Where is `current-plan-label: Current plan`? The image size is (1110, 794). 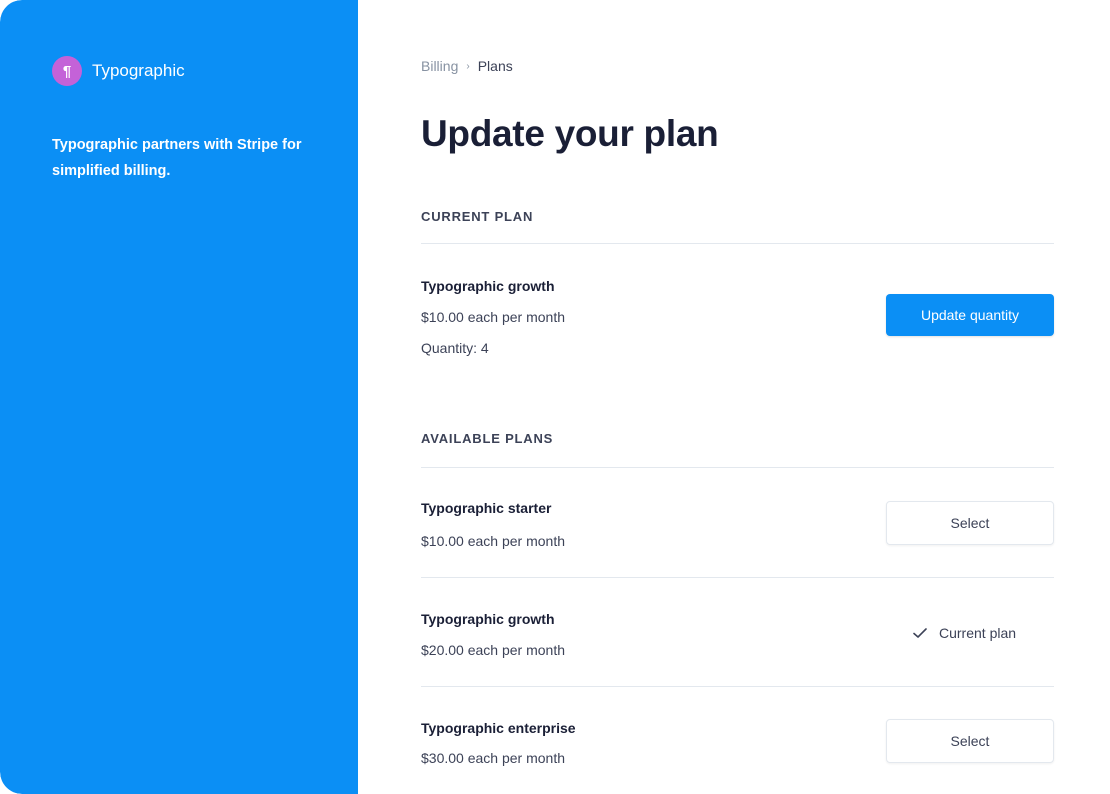
current-plan-label: Current plan is located at coordinates (978, 633).